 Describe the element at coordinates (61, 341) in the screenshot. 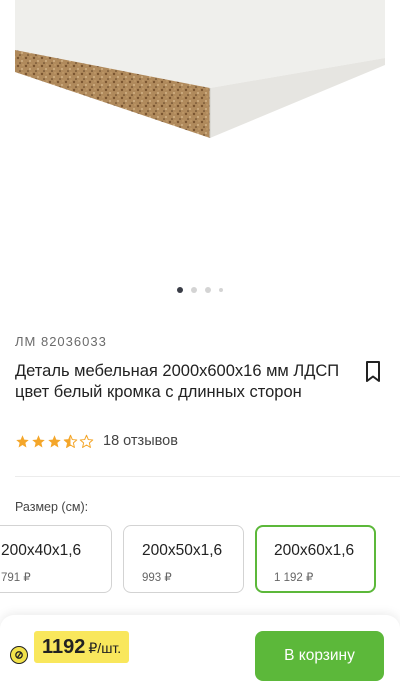

I see `product-sku: ЛМ 82036033` at that location.